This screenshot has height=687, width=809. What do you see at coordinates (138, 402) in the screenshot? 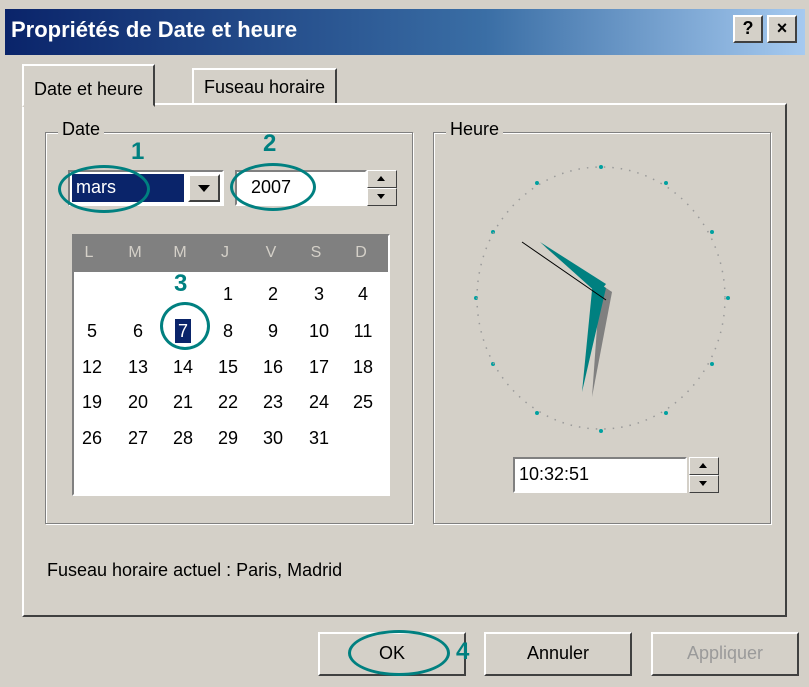
I see `calendar-day: 20` at bounding box center [138, 402].